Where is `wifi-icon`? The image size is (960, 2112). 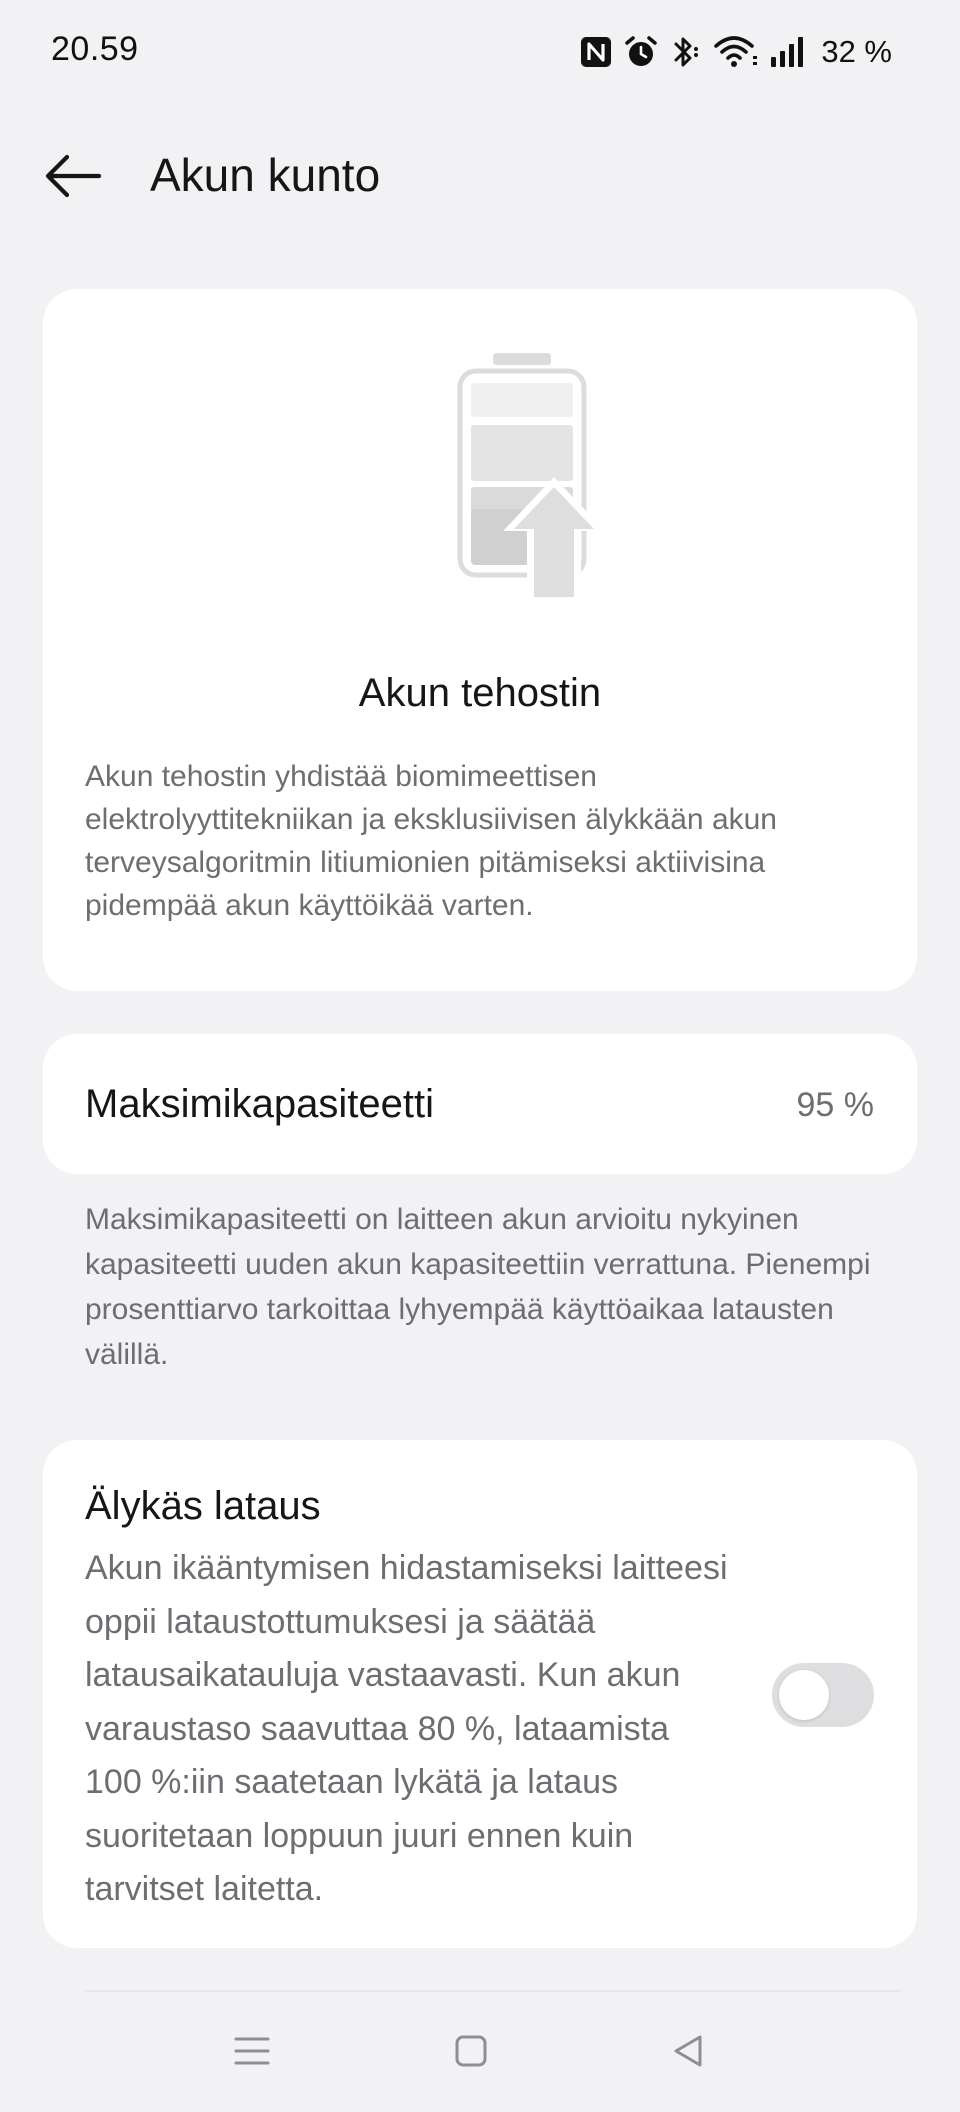
wifi-icon is located at coordinates (736, 52).